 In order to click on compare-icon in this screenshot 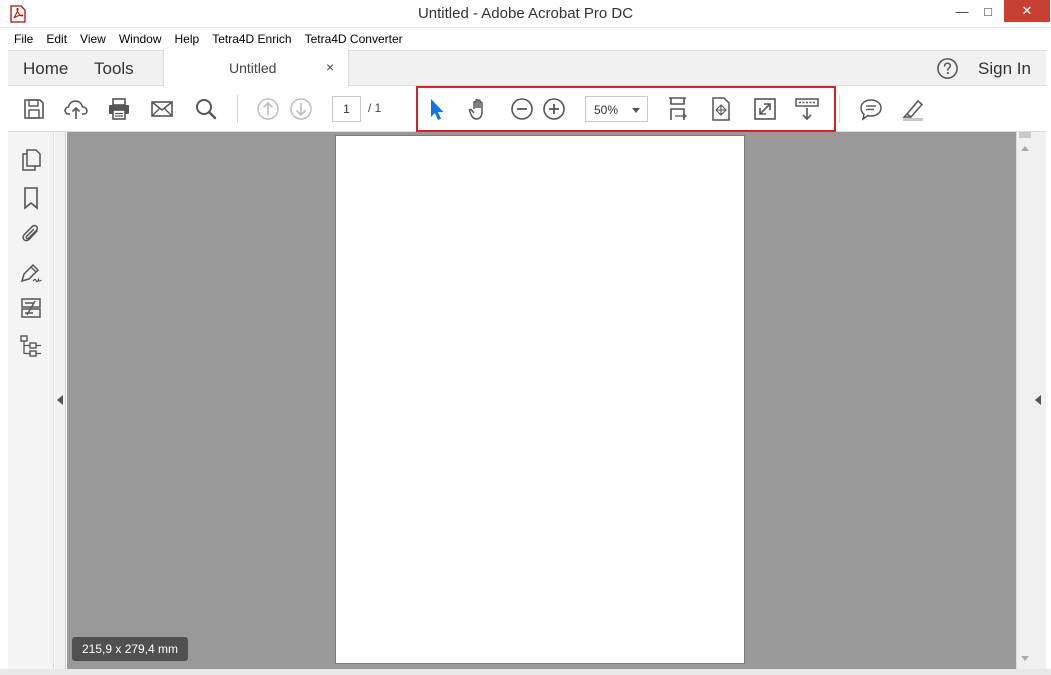, I will do `click(31, 308)`.